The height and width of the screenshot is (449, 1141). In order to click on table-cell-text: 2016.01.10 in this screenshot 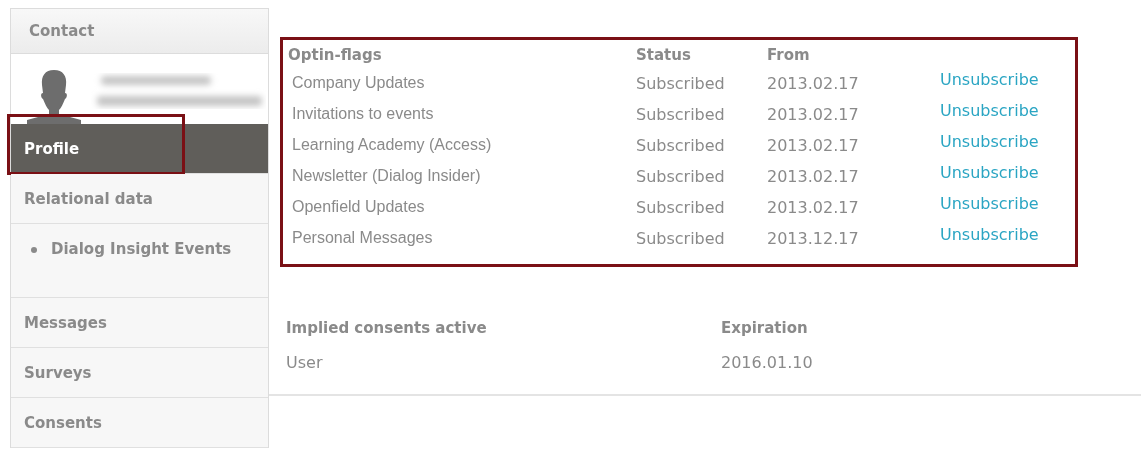, I will do `click(767, 363)`.